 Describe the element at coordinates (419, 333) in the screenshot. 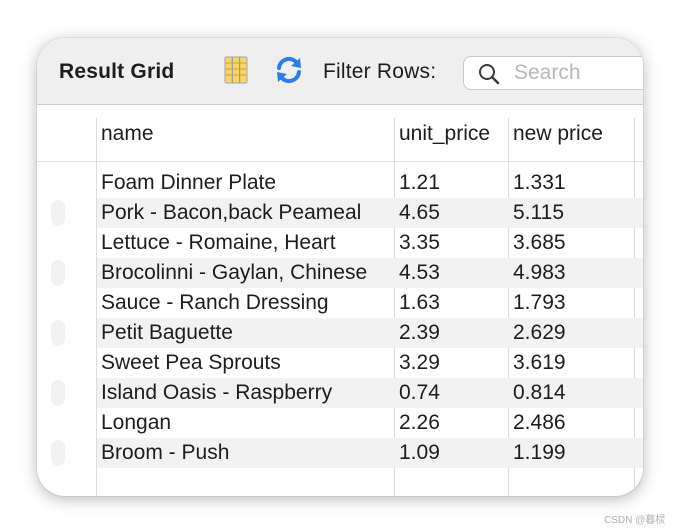

I see `cell-unit-price: 2.39` at that location.